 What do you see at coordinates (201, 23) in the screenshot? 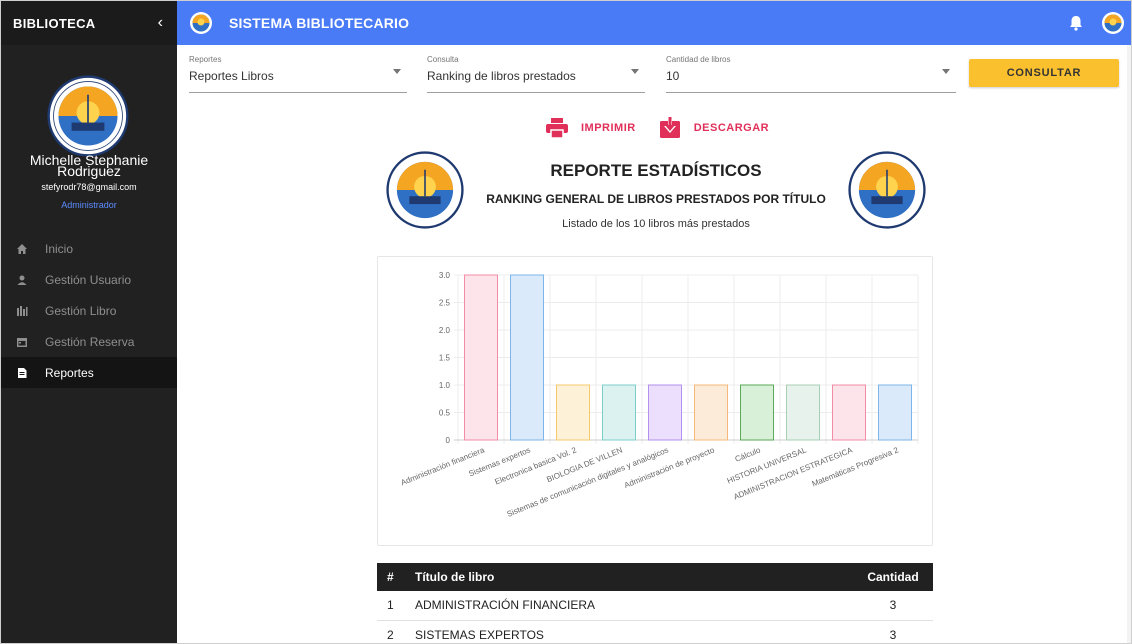
I see `app-logo-icon` at bounding box center [201, 23].